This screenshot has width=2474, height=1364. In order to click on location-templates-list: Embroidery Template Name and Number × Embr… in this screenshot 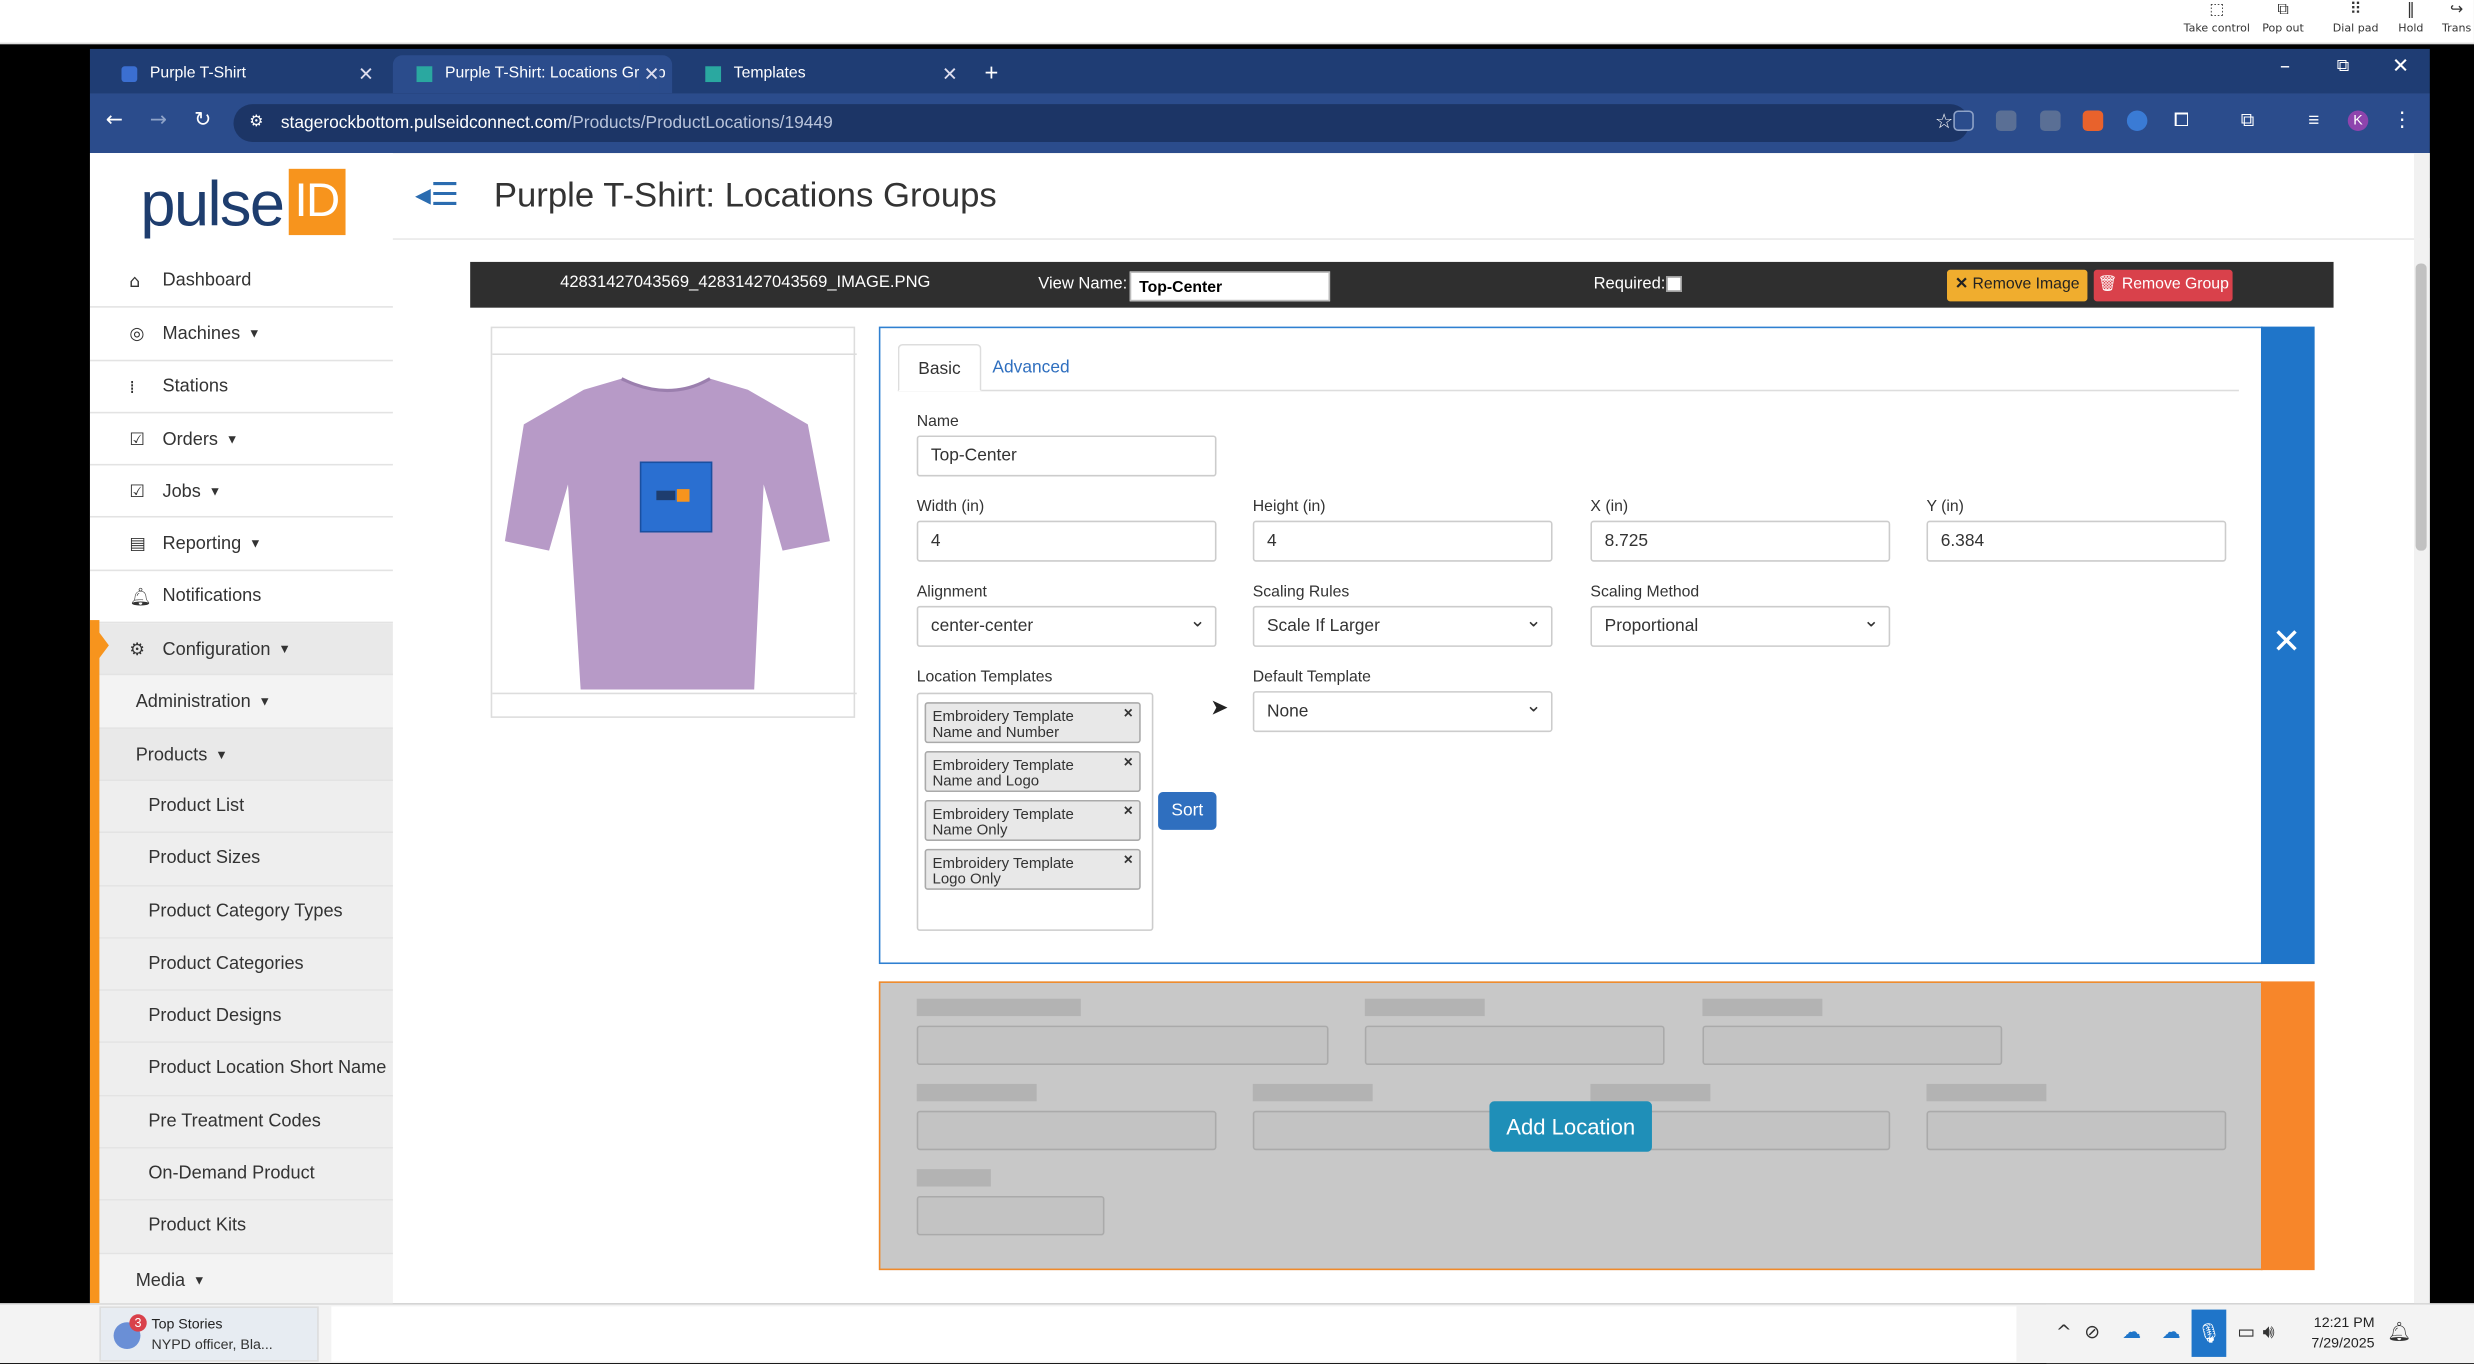, I will do `click(1035, 811)`.